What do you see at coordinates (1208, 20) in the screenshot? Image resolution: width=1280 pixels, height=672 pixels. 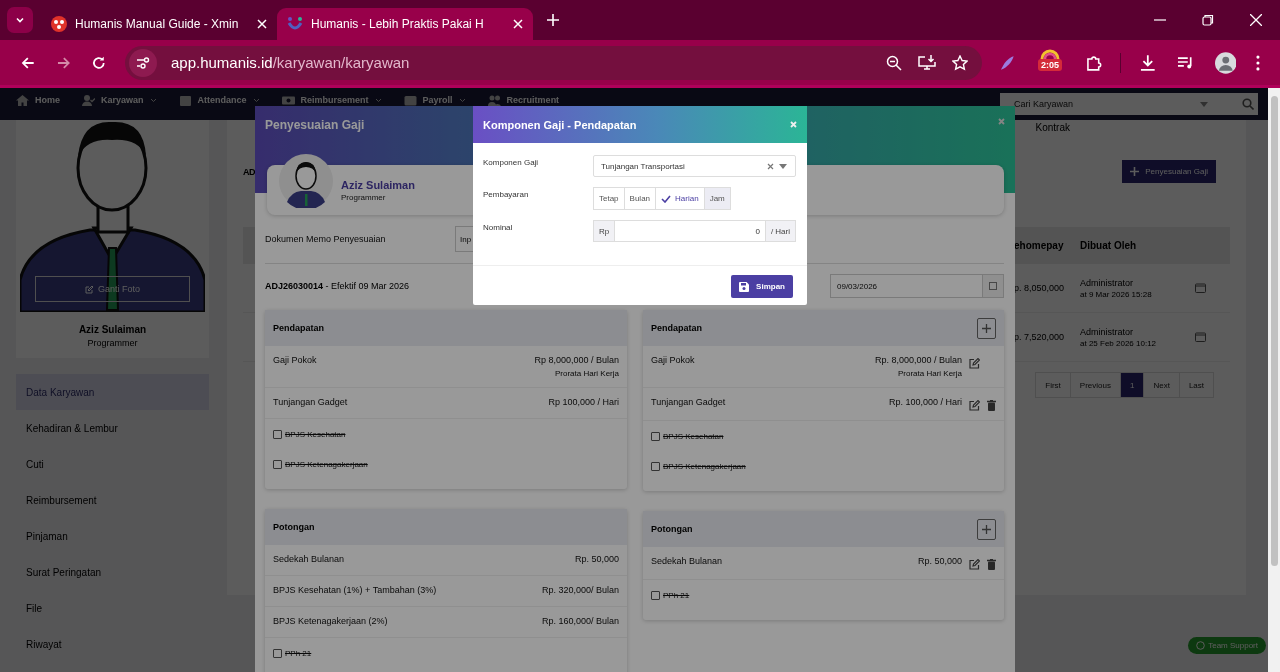 I see `restore-icon` at bounding box center [1208, 20].